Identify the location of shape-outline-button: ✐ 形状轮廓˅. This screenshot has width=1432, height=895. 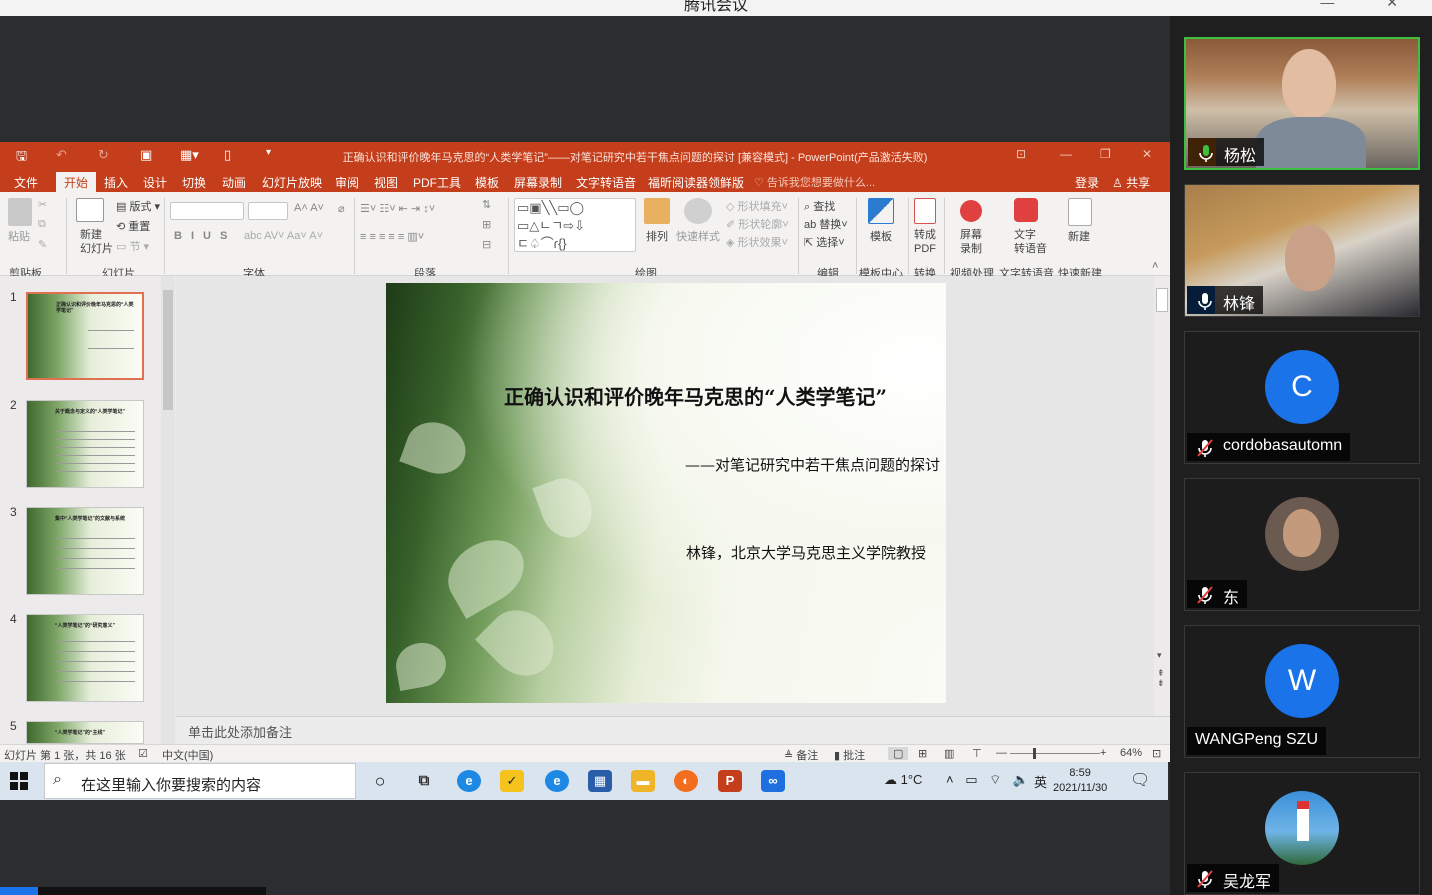
(757, 224).